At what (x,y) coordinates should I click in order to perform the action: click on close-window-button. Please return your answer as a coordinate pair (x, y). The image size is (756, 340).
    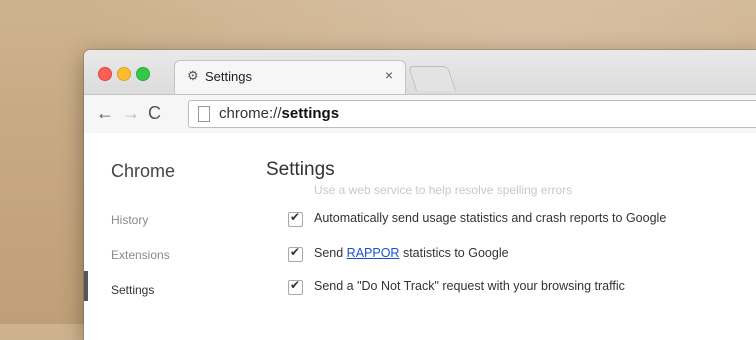
    Looking at the image, I should click on (105, 74).